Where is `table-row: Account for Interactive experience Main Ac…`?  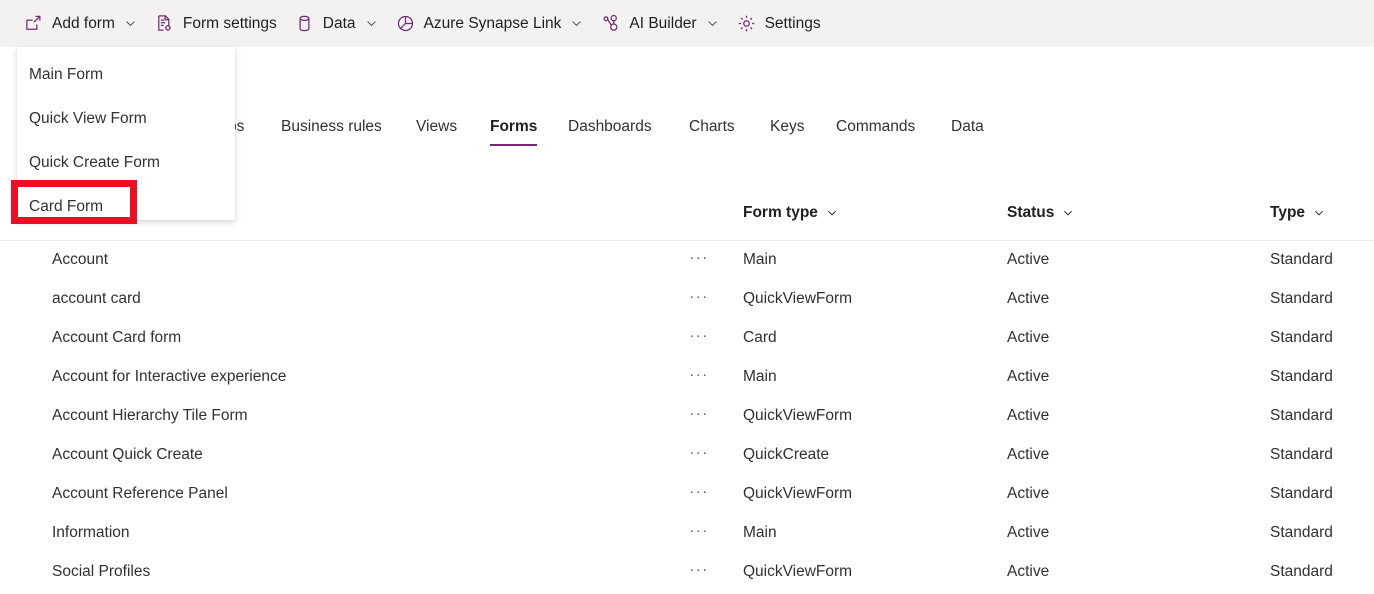
table-row: Account for Interactive experience Main Ac… is located at coordinates (687, 377).